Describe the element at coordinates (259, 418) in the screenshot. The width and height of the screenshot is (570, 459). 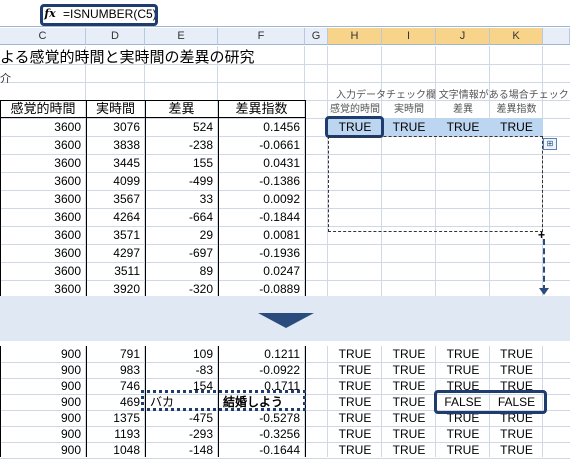
I see `data-cell: -0.5278` at that location.